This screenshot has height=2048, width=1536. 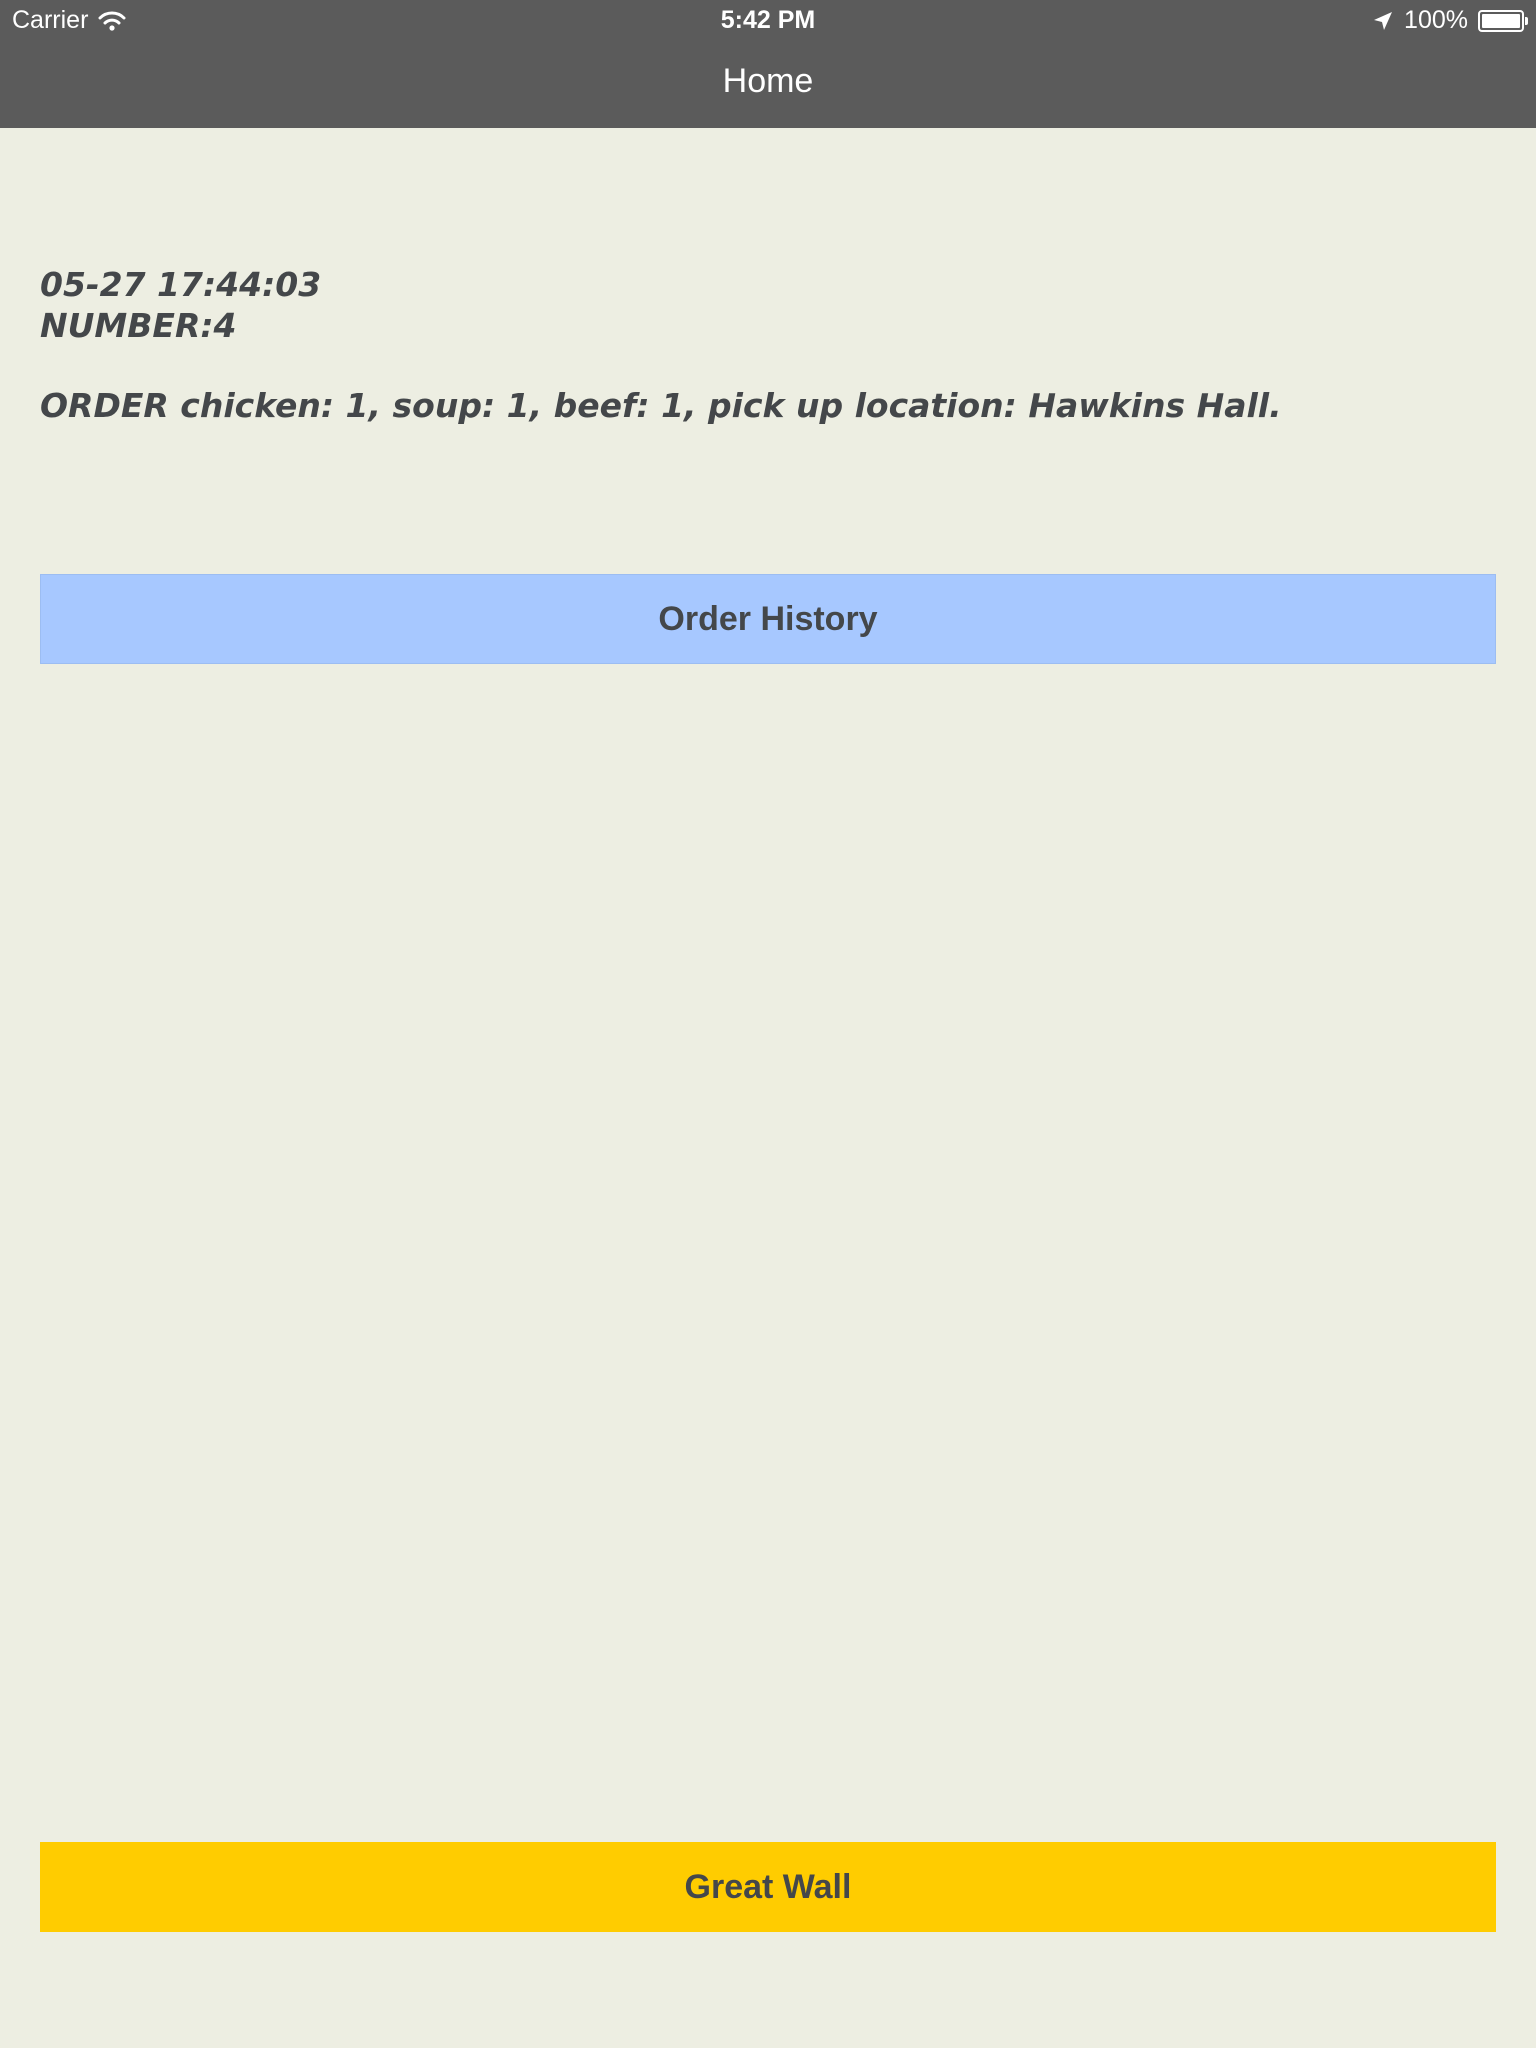 I want to click on top-bar: Carrier 5:42 PM 100% Home, so click(x=768, y=64).